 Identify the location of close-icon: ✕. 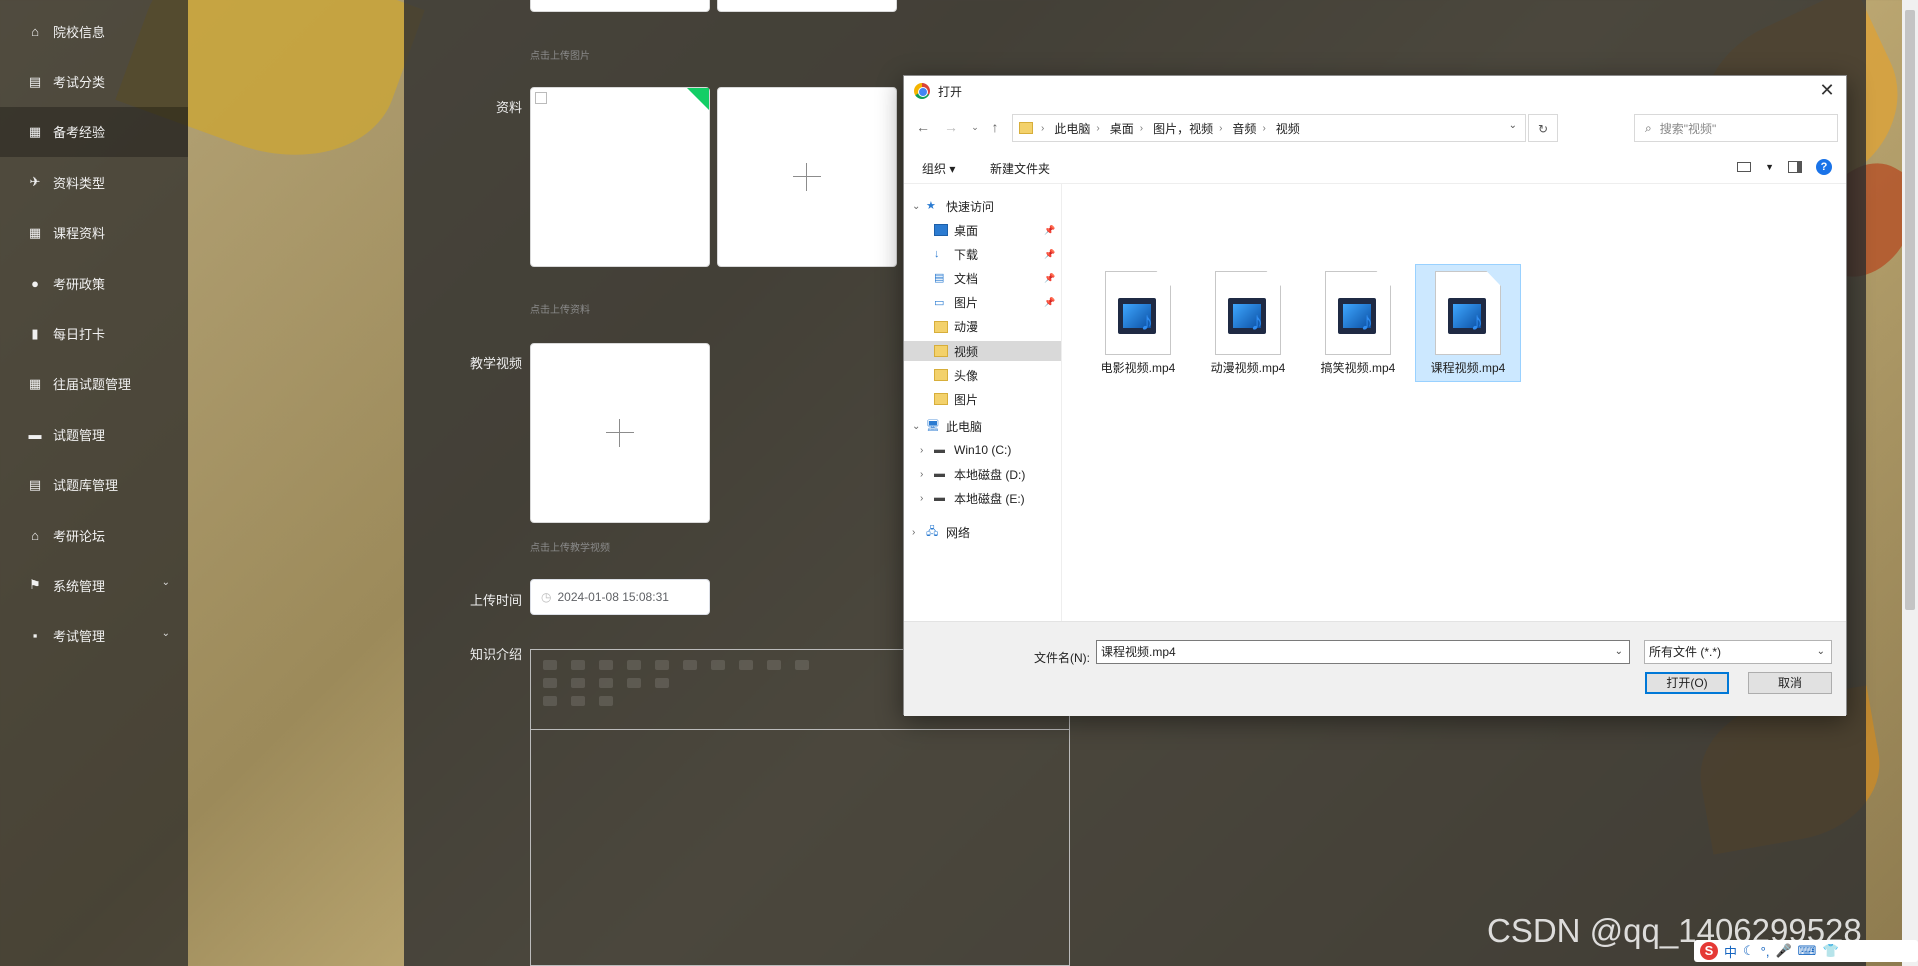
(1827, 90).